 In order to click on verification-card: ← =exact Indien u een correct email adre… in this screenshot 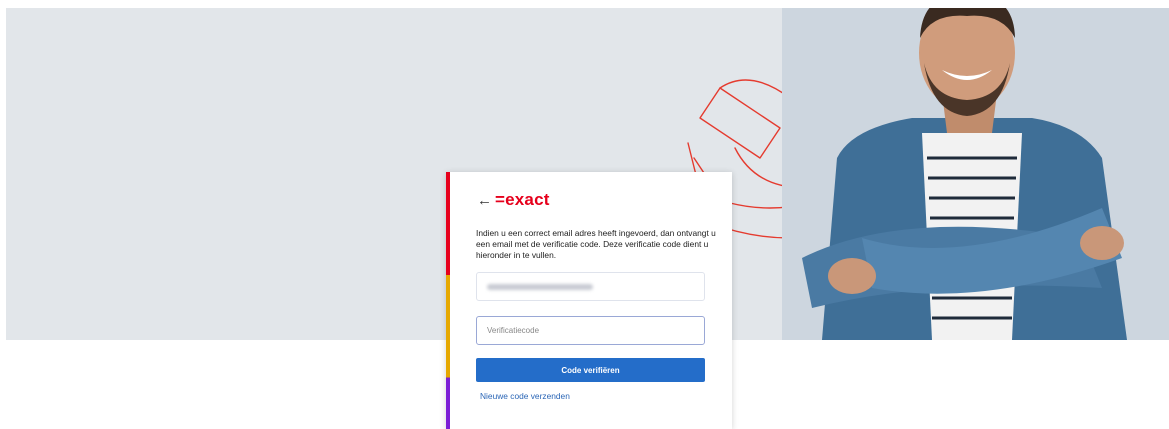, I will do `click(589, 300)`.